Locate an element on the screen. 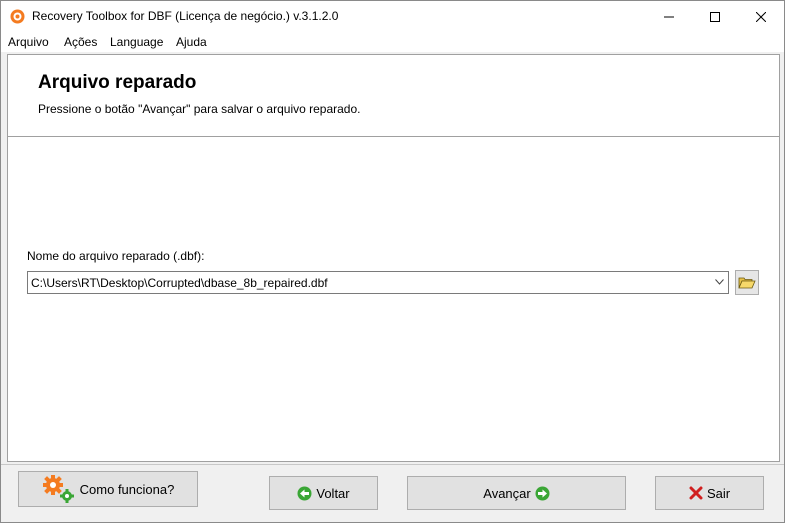 This screenshot has height=523, width=785. app-logo-icon is located at coordinates (17, 16).